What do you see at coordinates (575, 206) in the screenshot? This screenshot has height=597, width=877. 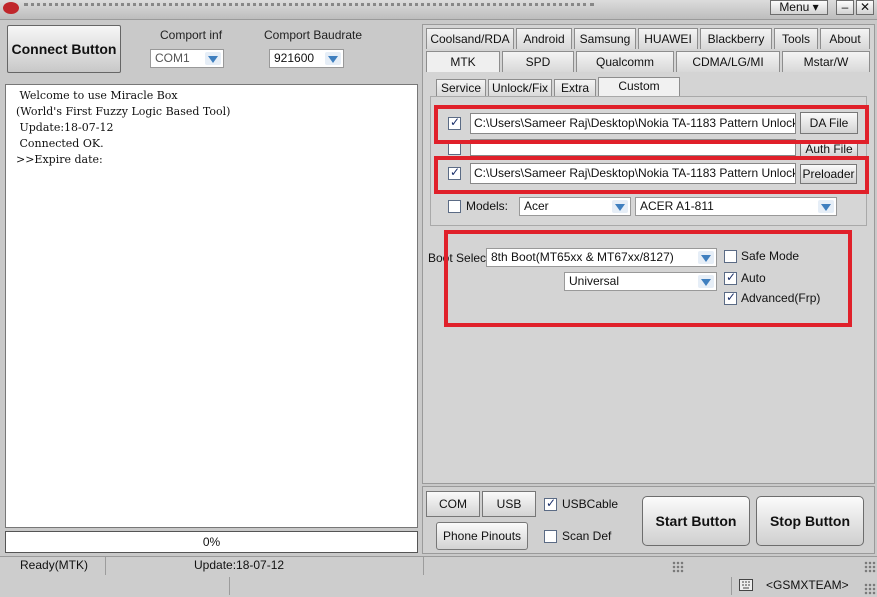 I see `brand-select: Acer` at bounding box center [575, 206].